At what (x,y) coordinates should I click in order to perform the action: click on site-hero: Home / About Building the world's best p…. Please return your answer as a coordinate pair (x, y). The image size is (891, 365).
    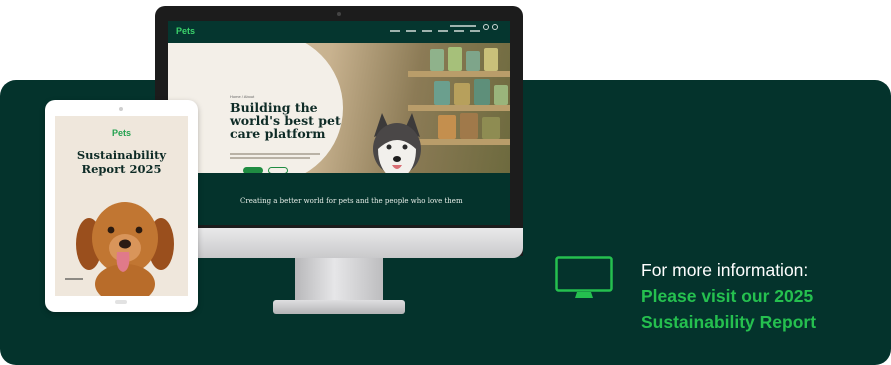
    Looking at the image, I should click on (339, 108).